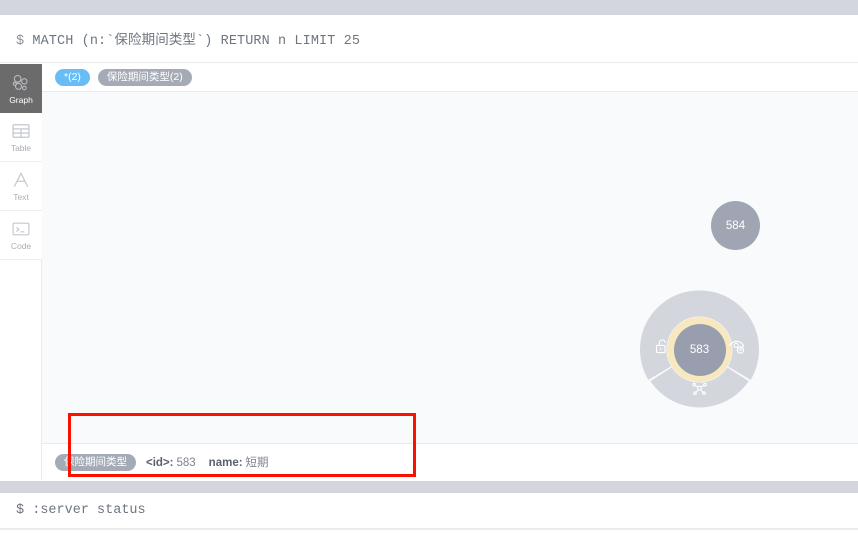 The width and height of the screenshot is (858, 533). Describe the element at coordinates (89, 510) in the screenshot. I see `bottom-query-statement: :server status` at that location.